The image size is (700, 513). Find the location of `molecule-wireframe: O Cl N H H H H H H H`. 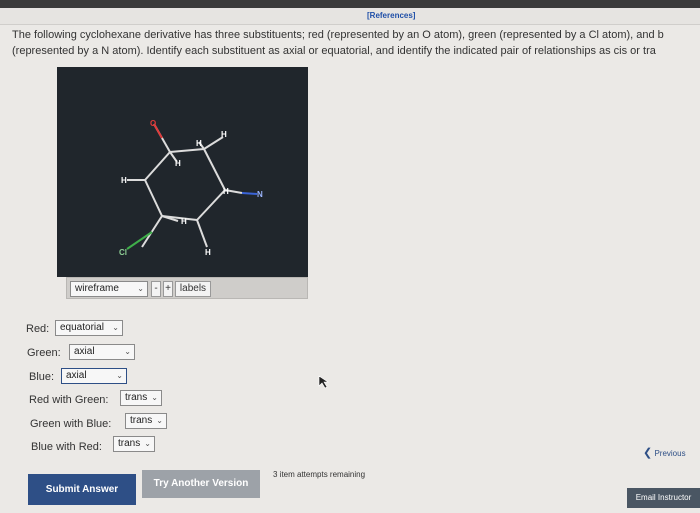

molecule-wireframe: O Cl N H H H H H H H is located at coordinates (191, 188).